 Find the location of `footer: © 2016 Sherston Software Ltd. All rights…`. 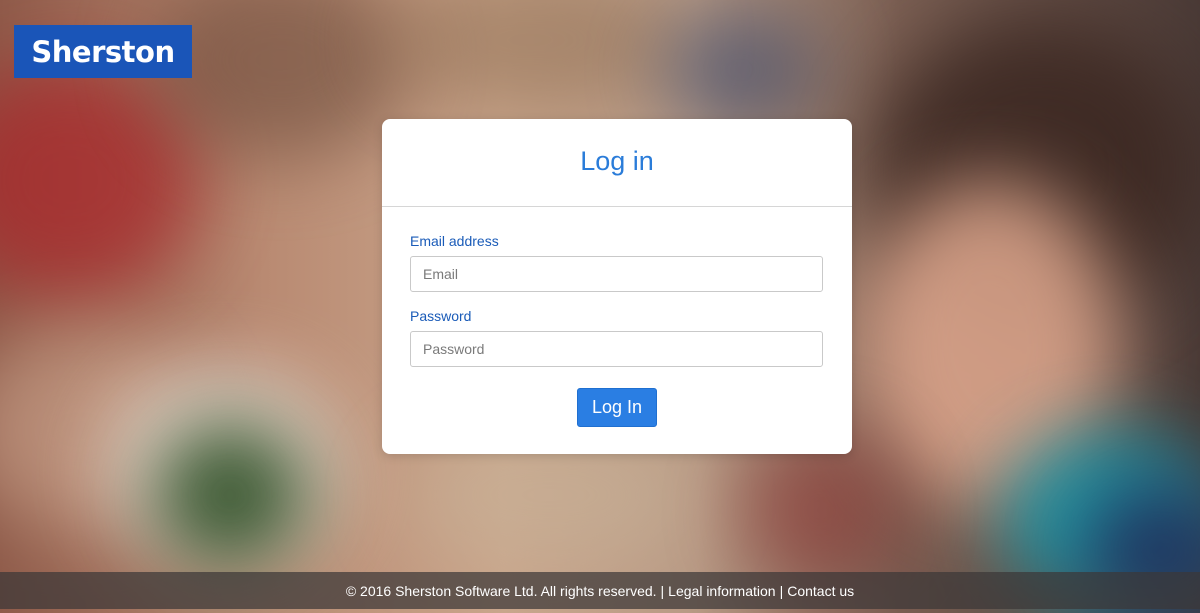

footer: © 2016 Sherston Software Ltd. All rights… is located at coordinates (600, 590).